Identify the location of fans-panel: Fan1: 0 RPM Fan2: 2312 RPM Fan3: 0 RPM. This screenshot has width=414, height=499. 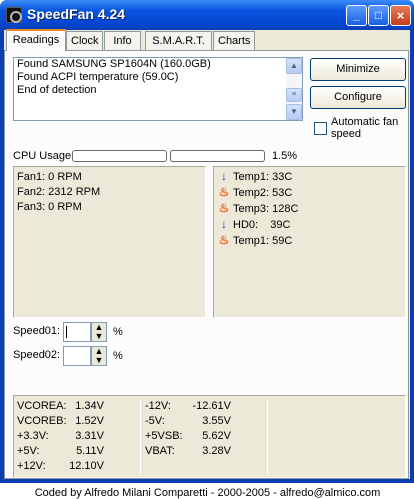
(109, 242).